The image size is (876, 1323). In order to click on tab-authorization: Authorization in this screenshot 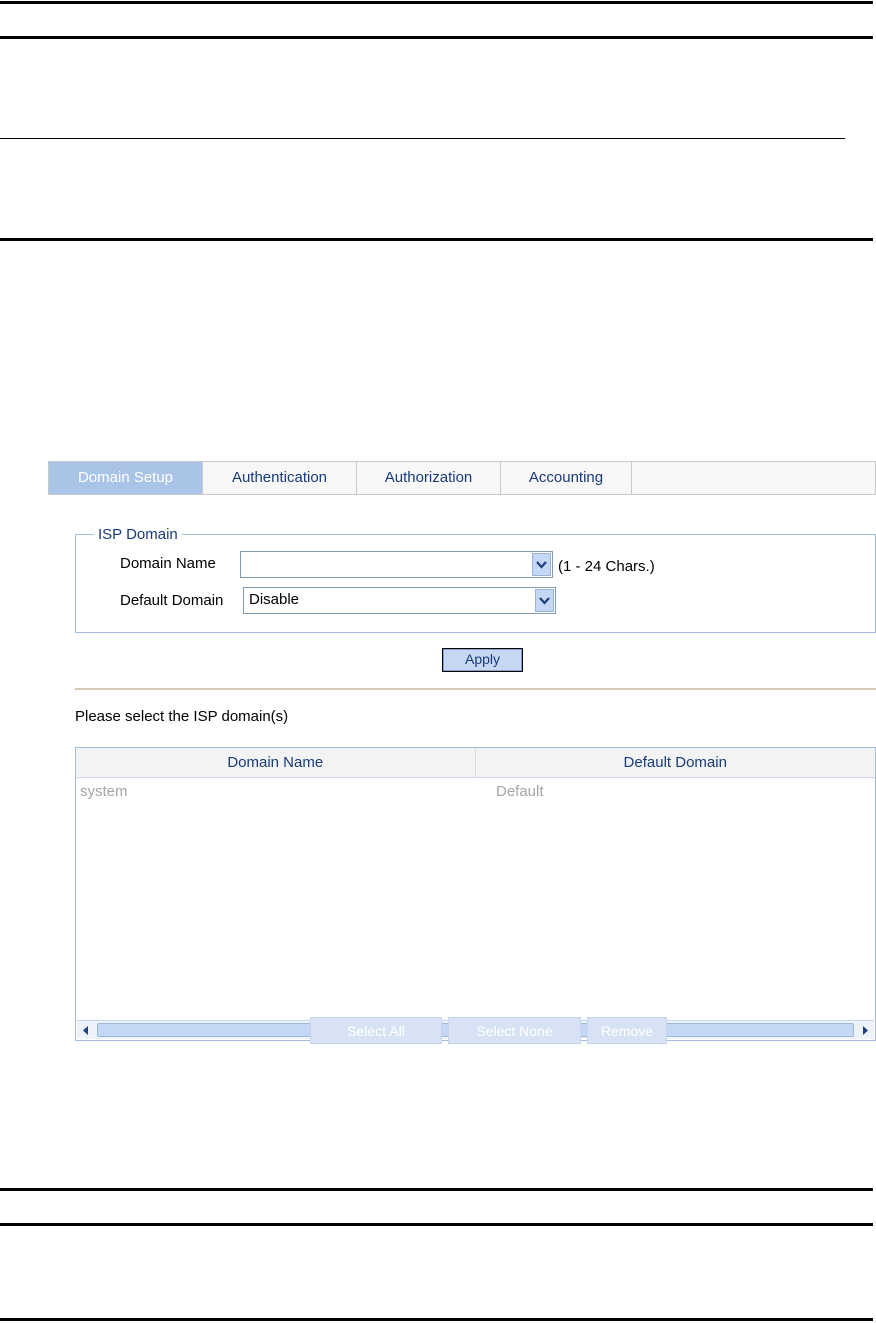, I will do `click(429, 478)`.